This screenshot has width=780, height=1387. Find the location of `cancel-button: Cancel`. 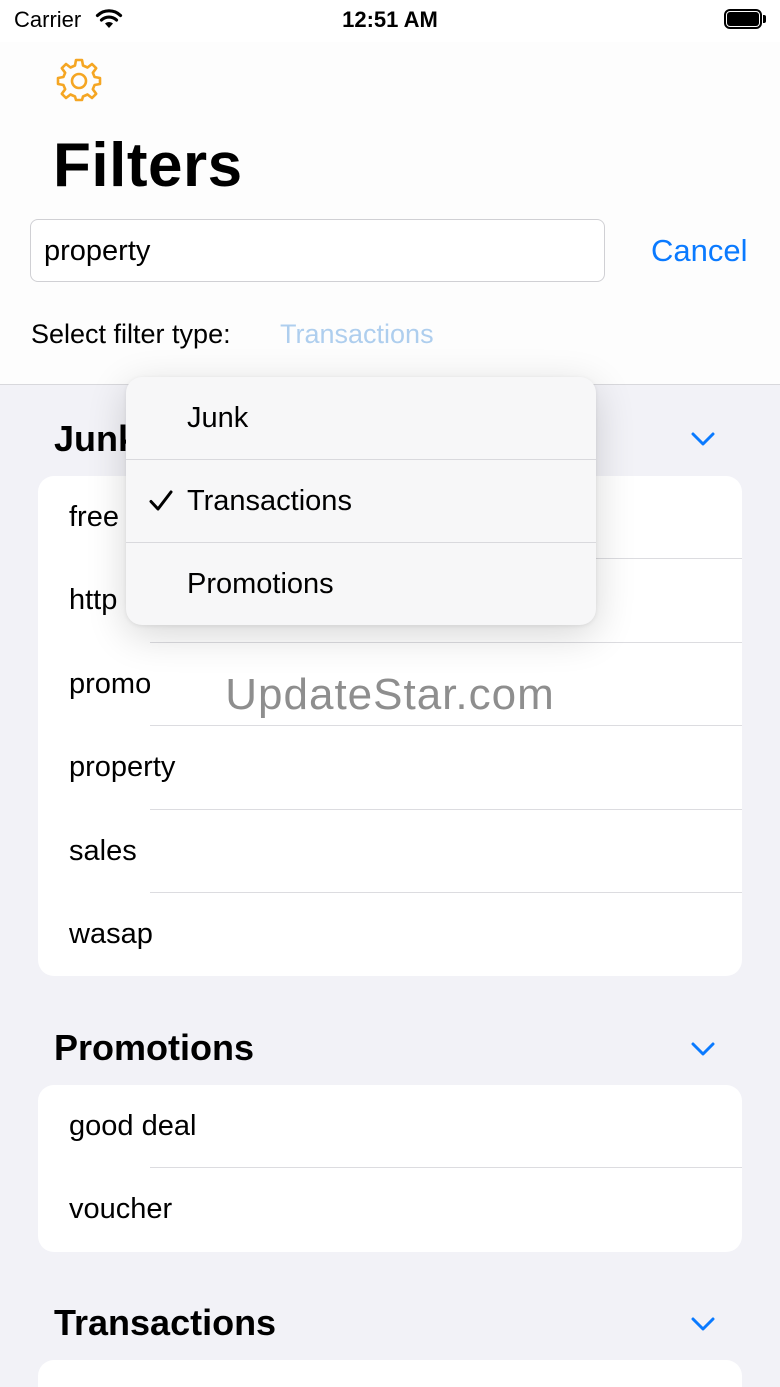

cancel-button: Cancel is located at coordinates (699, 251).